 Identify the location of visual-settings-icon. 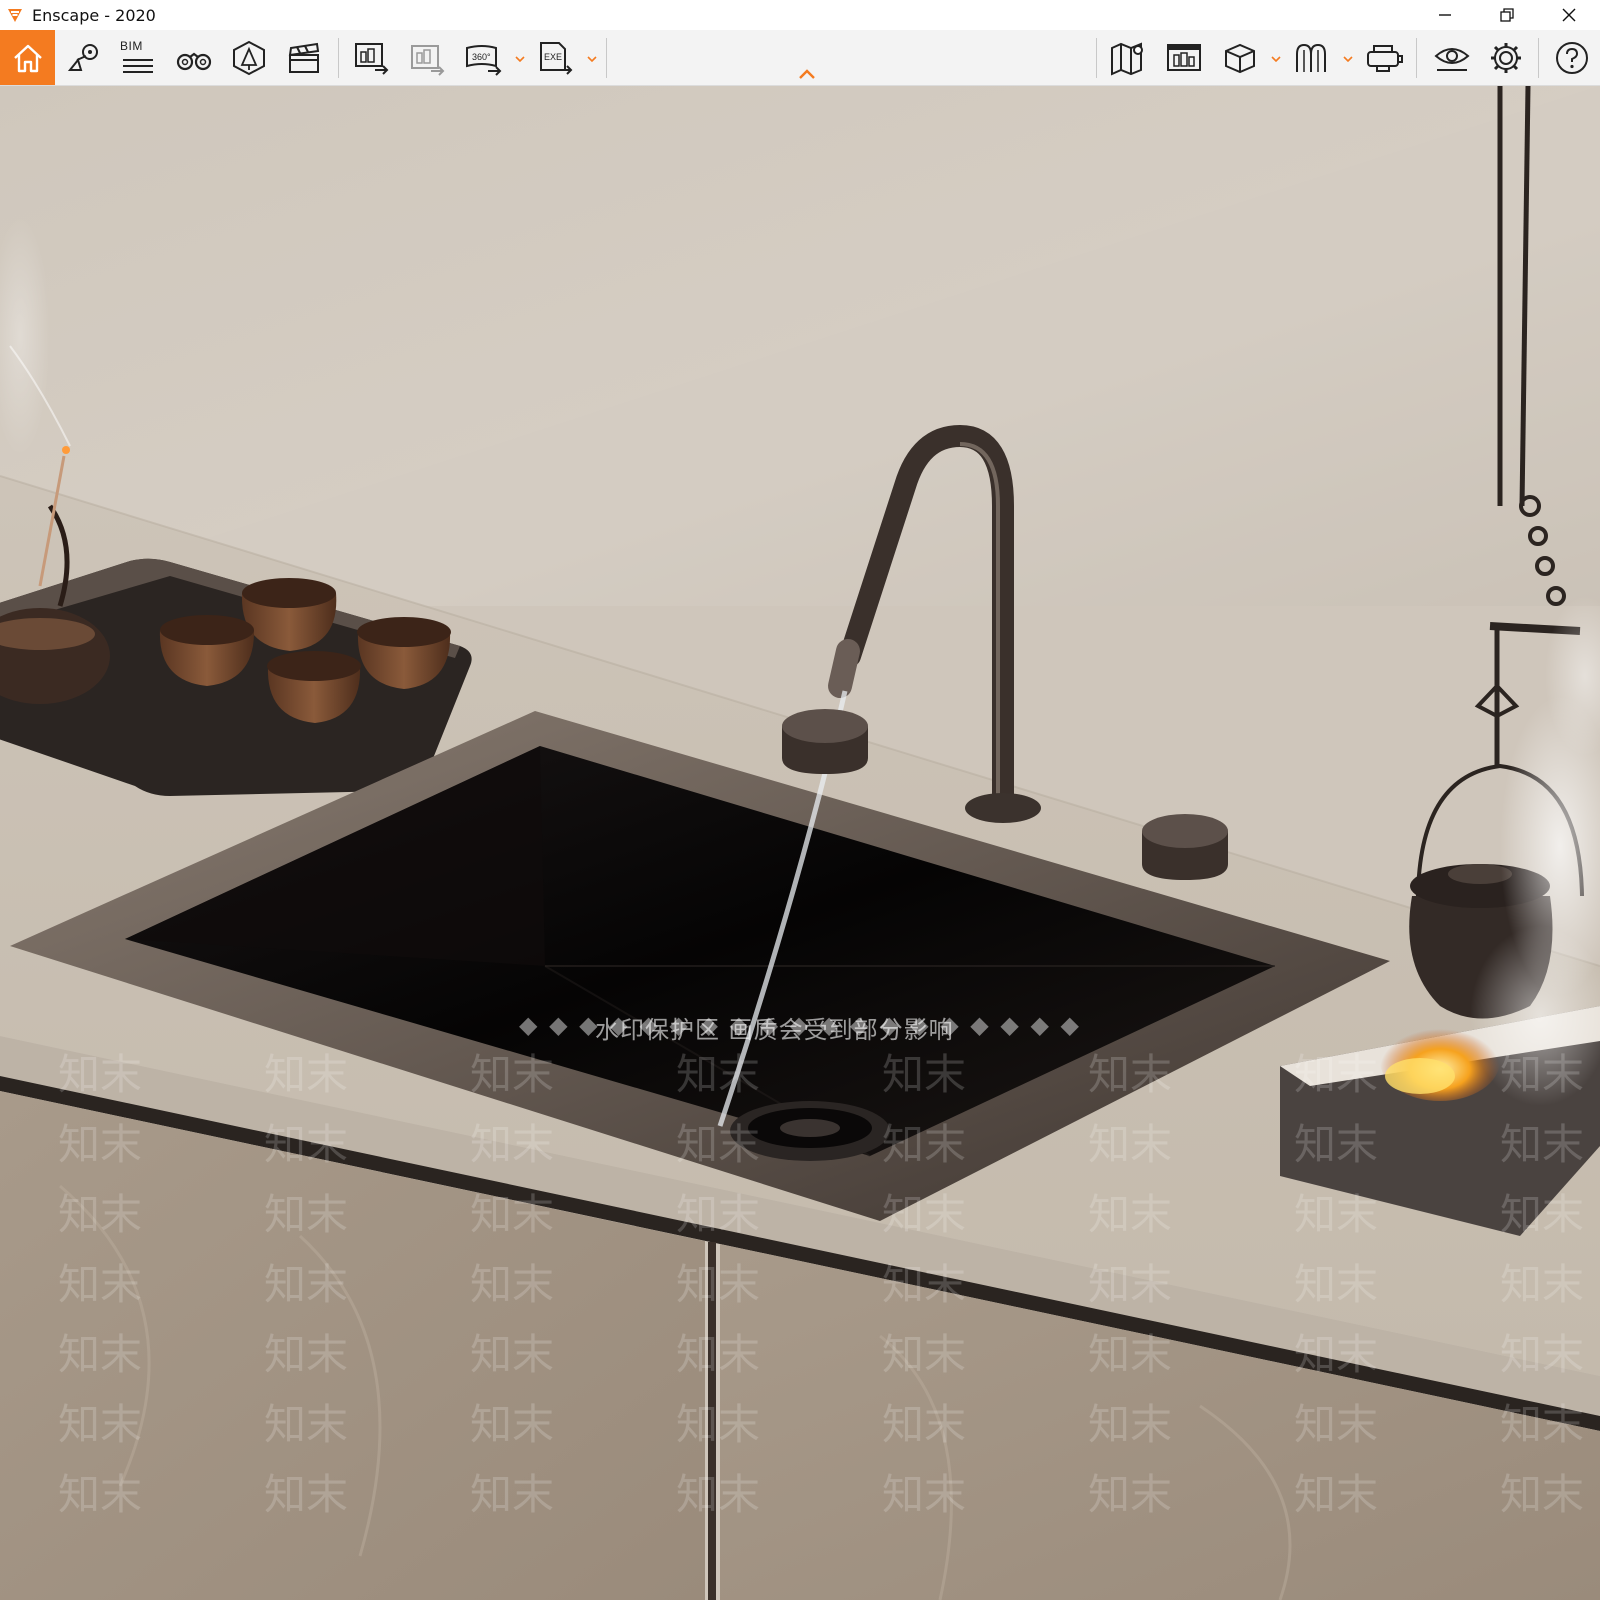
(1452, 59).